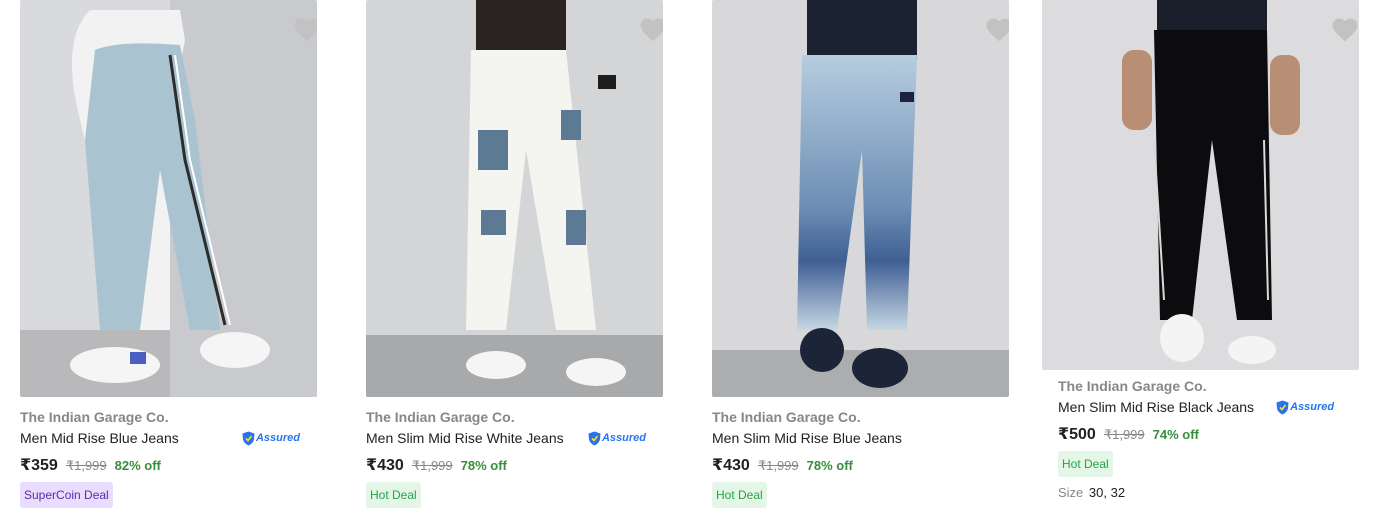 The width and height of the screenshot is (1374, 514). I want to click on size-info: Size 30, 32, so click(1209, 492).